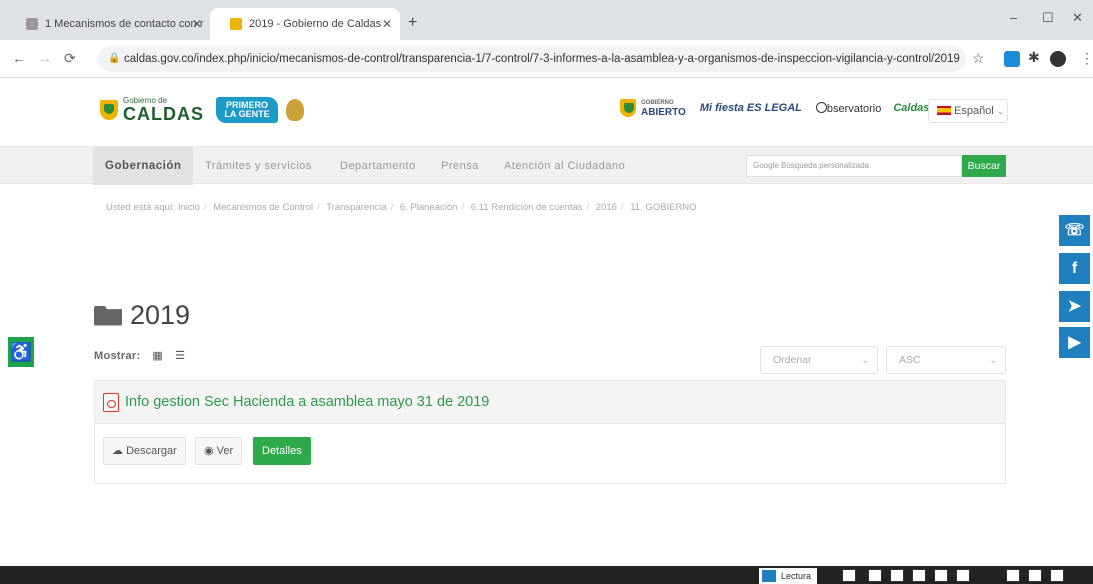 The width and height of the screenshot is (1093, 584). Describe the element at coordinates (263, 207) in the screenshot. I see `breadcrumb-item: Mecanismos de Control` at that location.